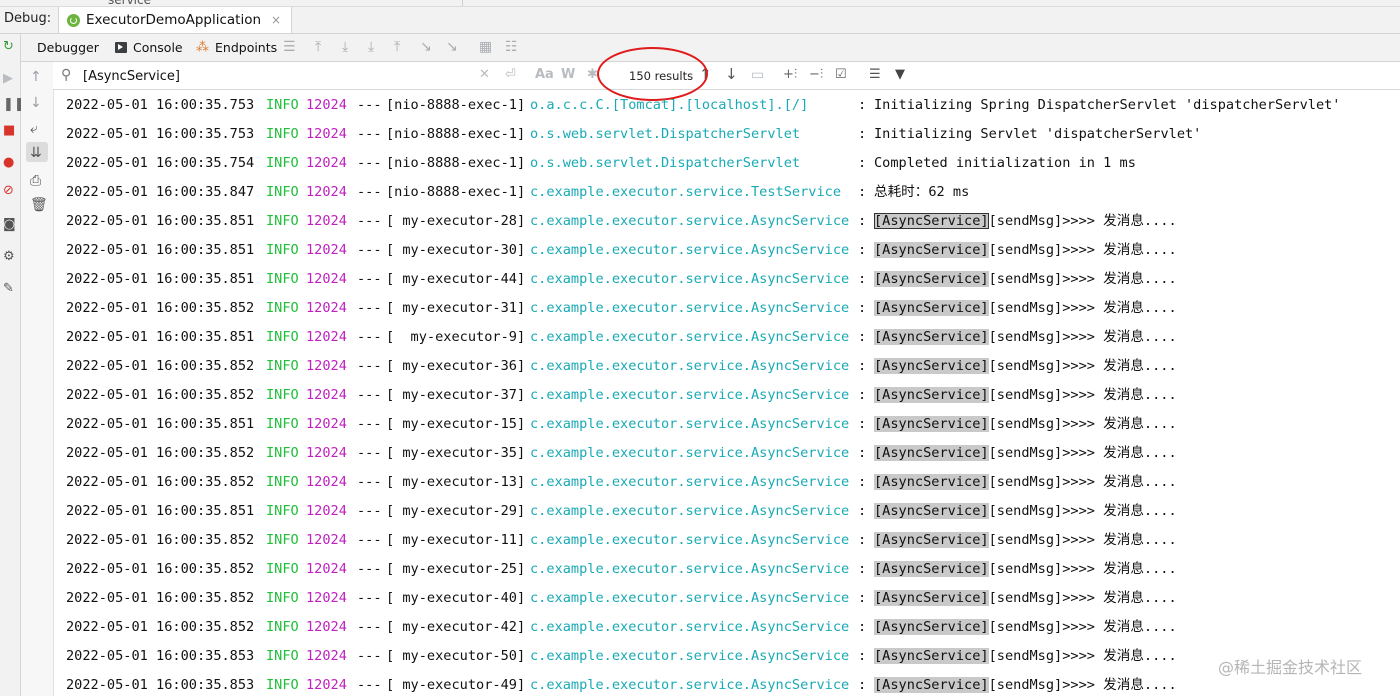 This screenshot has height=700, width=1400. I want to click on evaluate-cursor-icon: ↘, so click(452, 47).